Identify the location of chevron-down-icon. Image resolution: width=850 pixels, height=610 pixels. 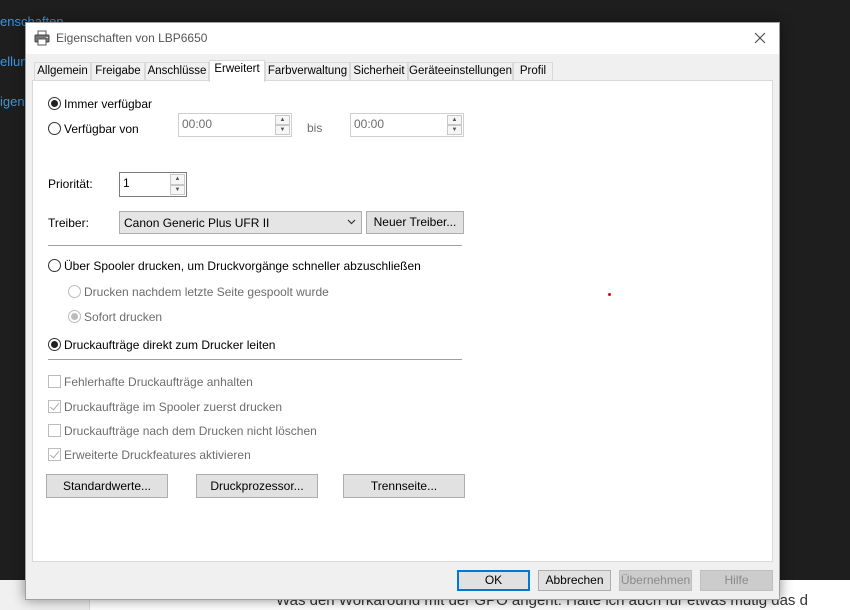
(351, 222).